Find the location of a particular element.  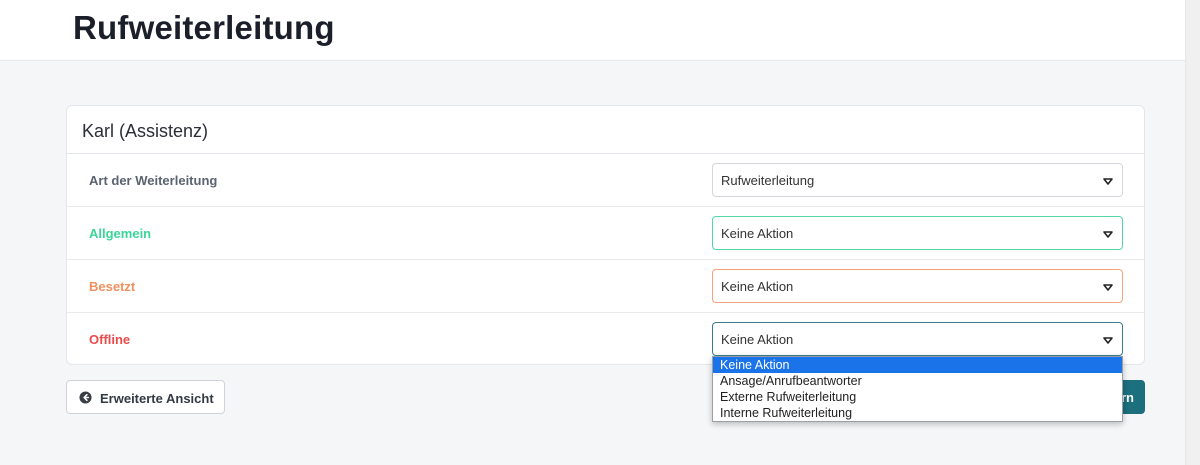

top-bar: Rufweiterleitung is located at coordinates (600, 30).